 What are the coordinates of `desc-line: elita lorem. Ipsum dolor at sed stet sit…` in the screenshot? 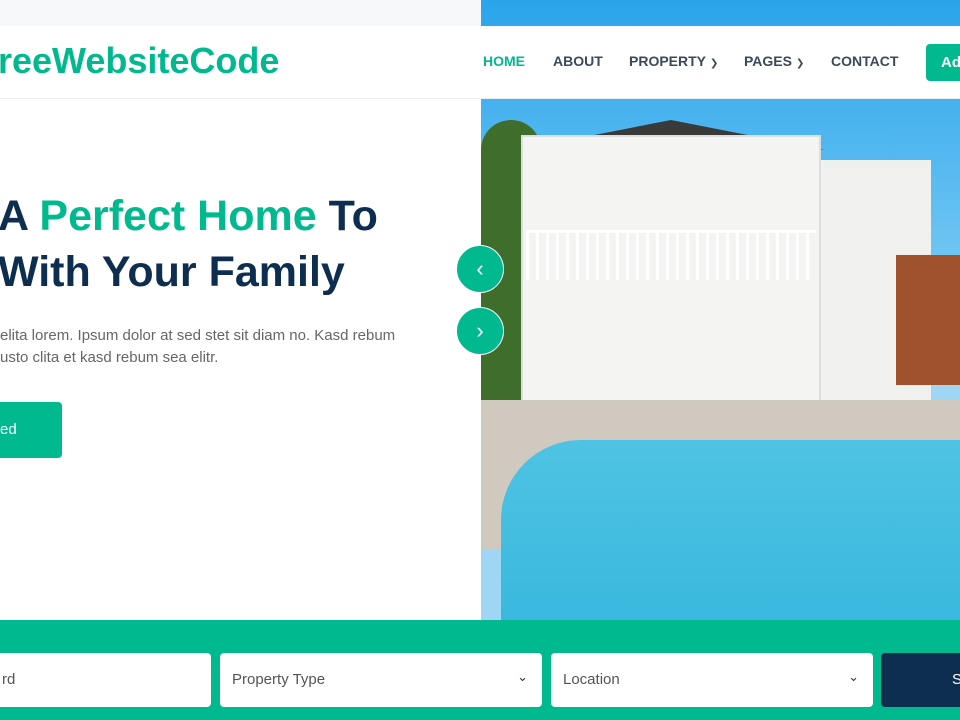 It's located at (198, 335).